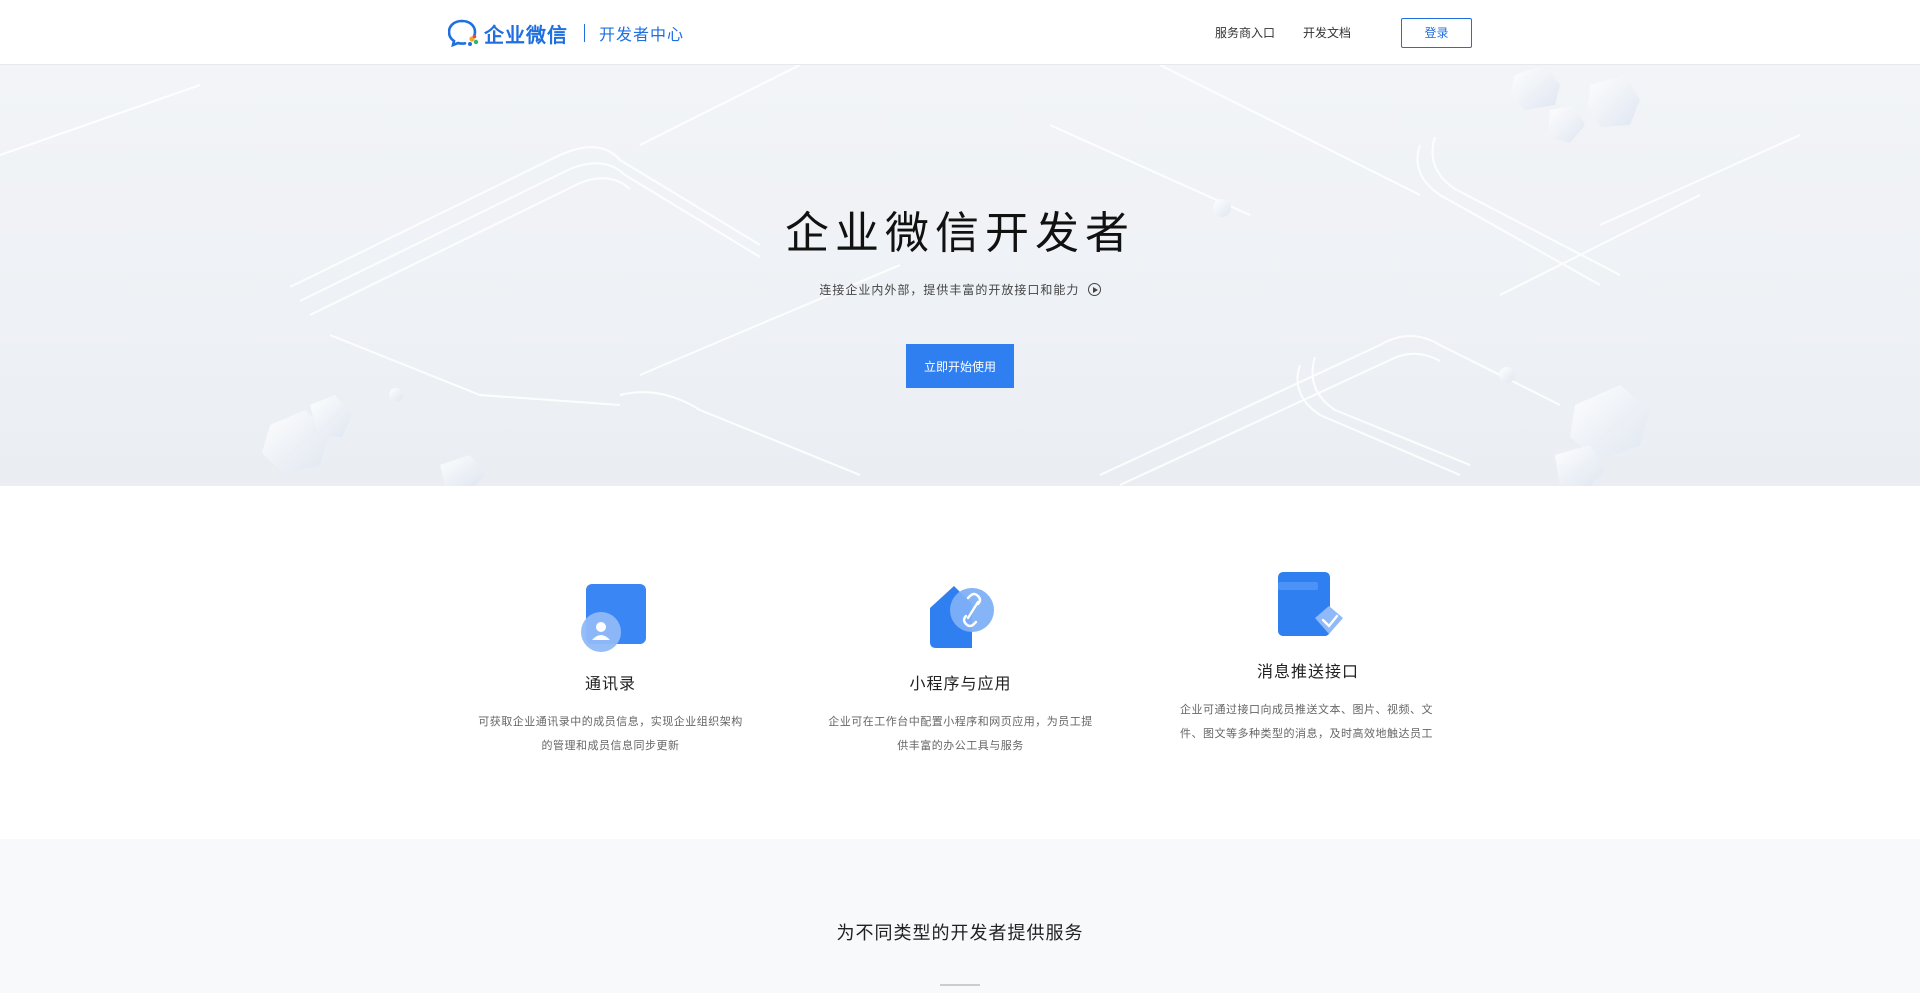  What do you see at coordinates (960, 233) in the screenshot?
I see `hero-title: 企业微信开发者` at bounding box center [960, 233].